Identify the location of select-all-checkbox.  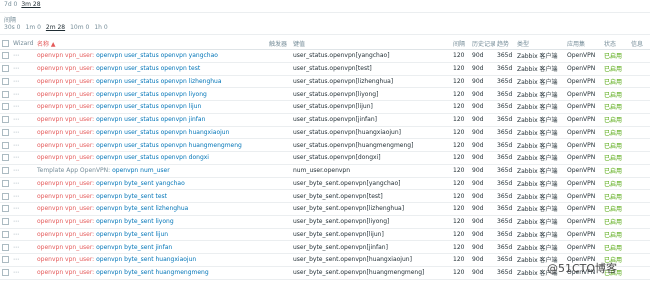
(5, 44).